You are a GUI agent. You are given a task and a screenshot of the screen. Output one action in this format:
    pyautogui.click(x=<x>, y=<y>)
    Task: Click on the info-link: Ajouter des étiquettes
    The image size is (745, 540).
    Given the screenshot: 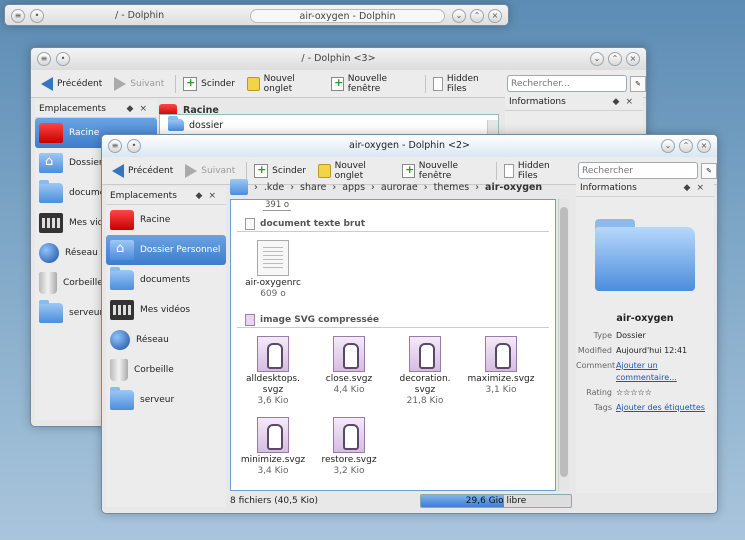 What is the action you would take?
    pyautogui.click(x=665, y=408)
    